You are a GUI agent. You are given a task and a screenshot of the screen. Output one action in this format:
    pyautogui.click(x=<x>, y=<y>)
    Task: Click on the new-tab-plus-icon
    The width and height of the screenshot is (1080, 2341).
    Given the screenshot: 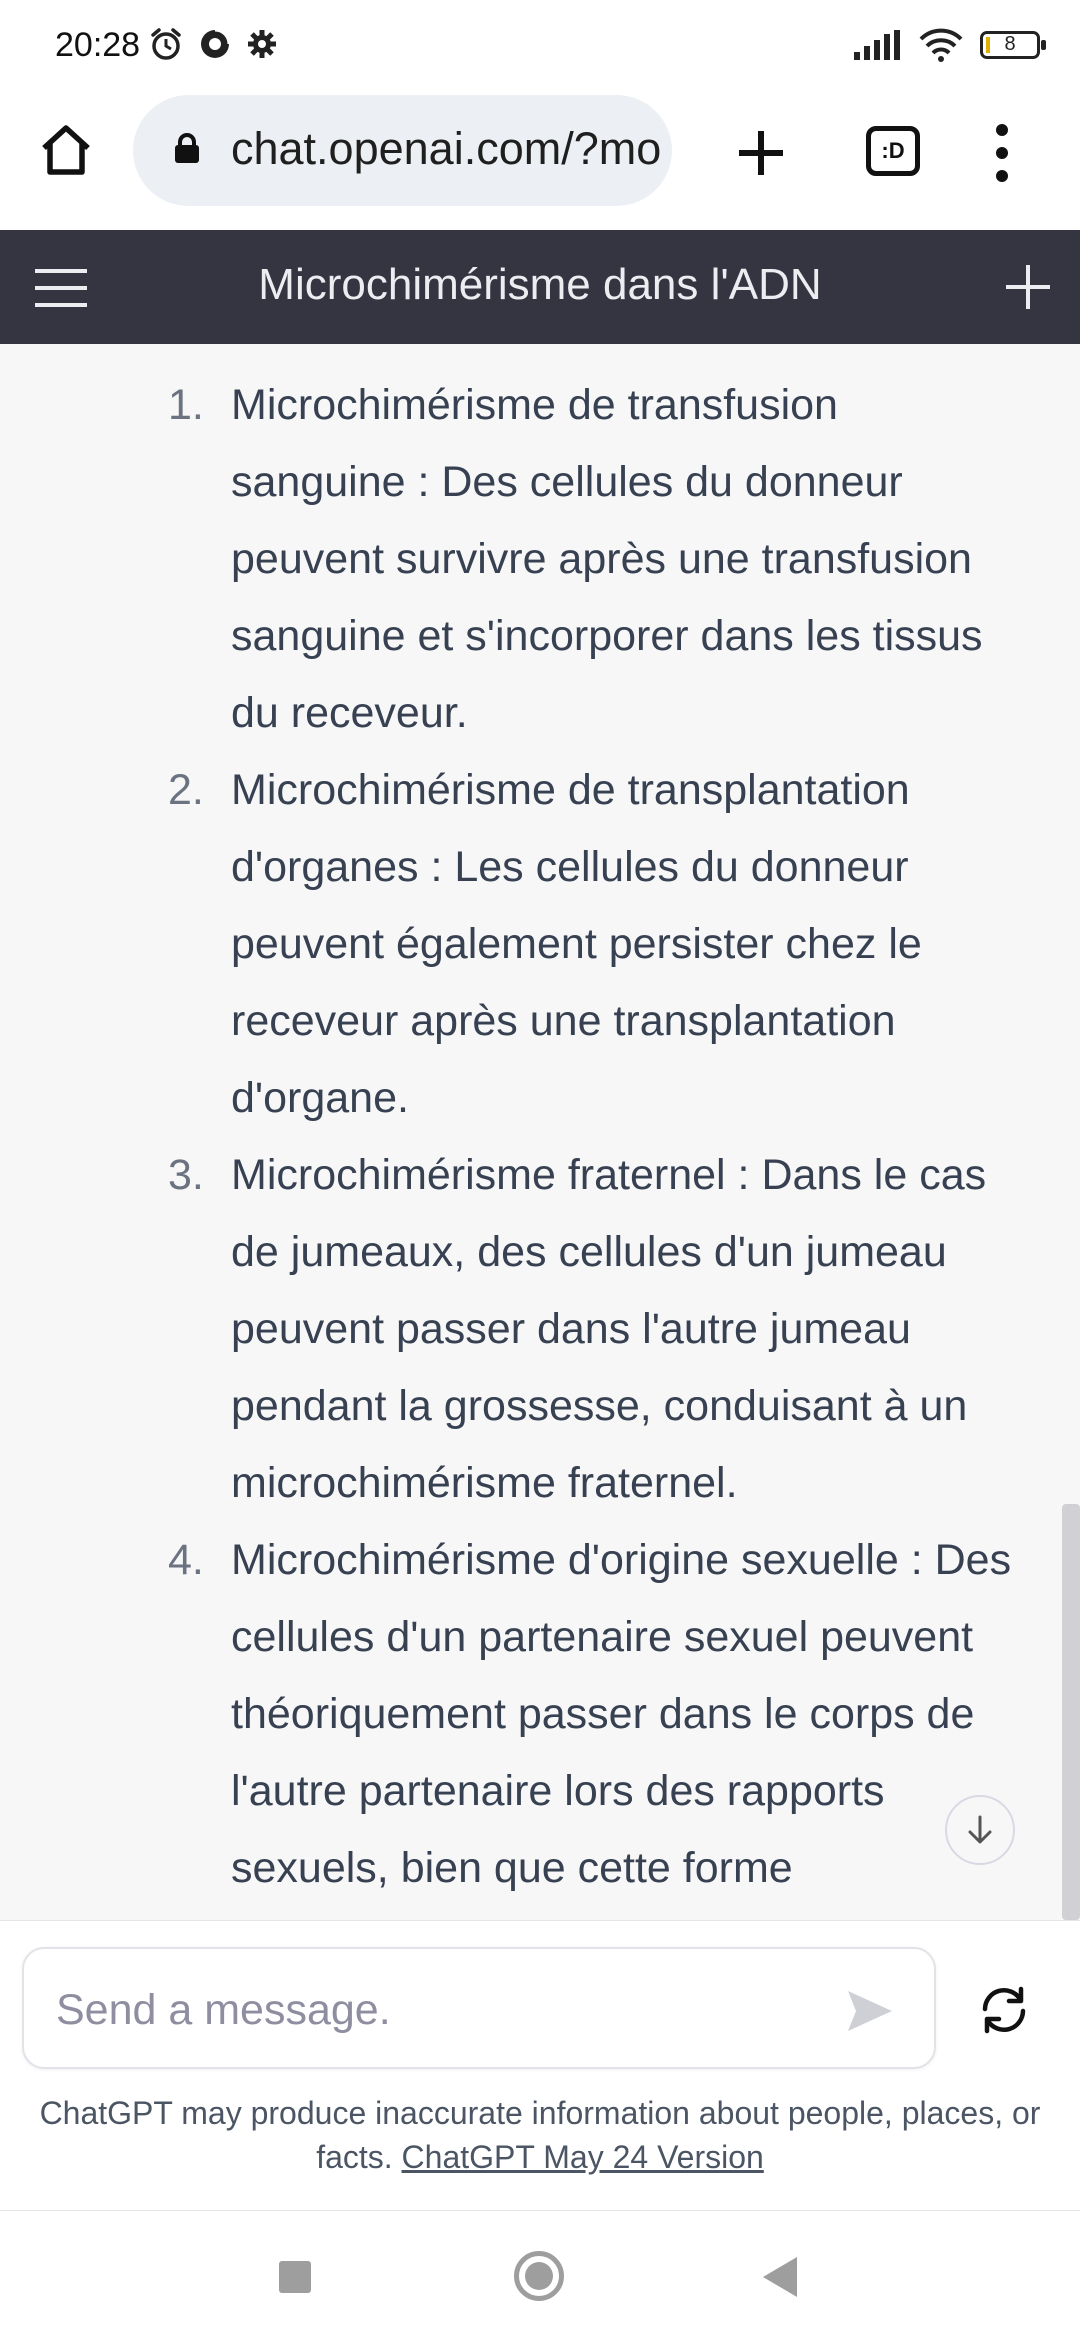 What is the action you would take?
    pyautogui.click(x=761, y=153)
    